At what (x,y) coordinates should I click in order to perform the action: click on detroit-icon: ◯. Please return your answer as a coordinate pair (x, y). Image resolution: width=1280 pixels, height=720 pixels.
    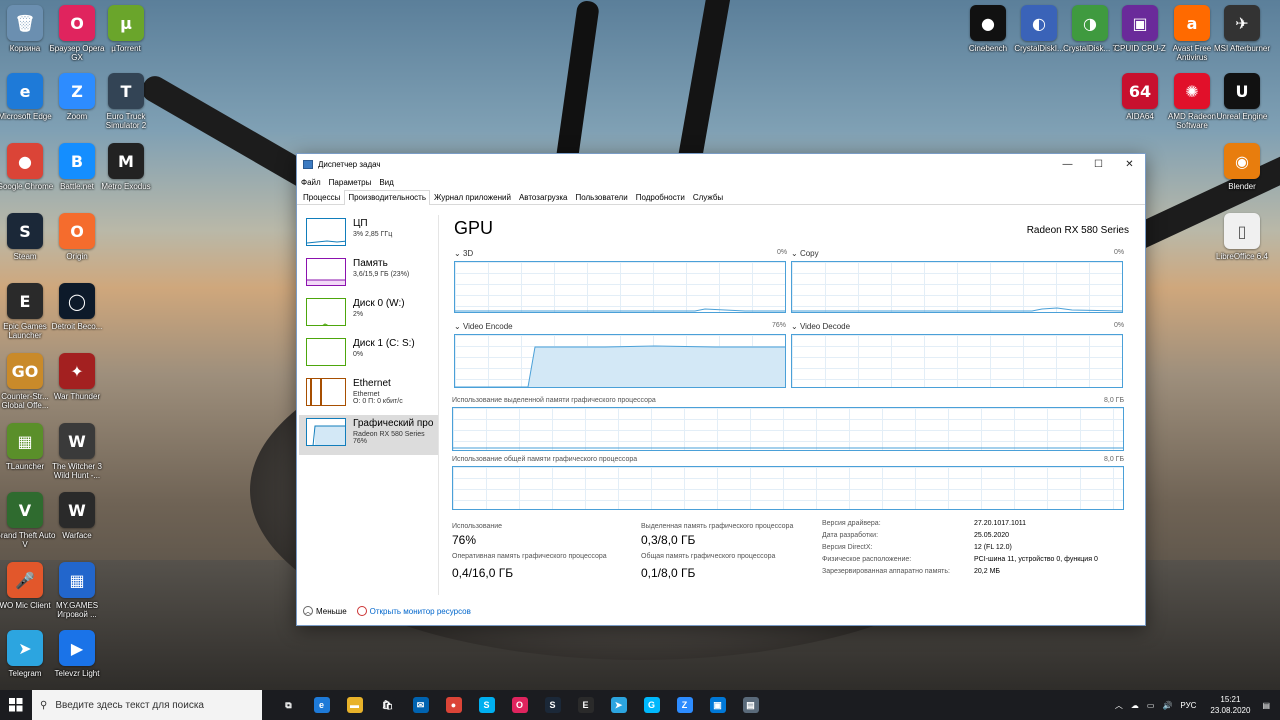
    Looking at the image, I should click on (77, 301).